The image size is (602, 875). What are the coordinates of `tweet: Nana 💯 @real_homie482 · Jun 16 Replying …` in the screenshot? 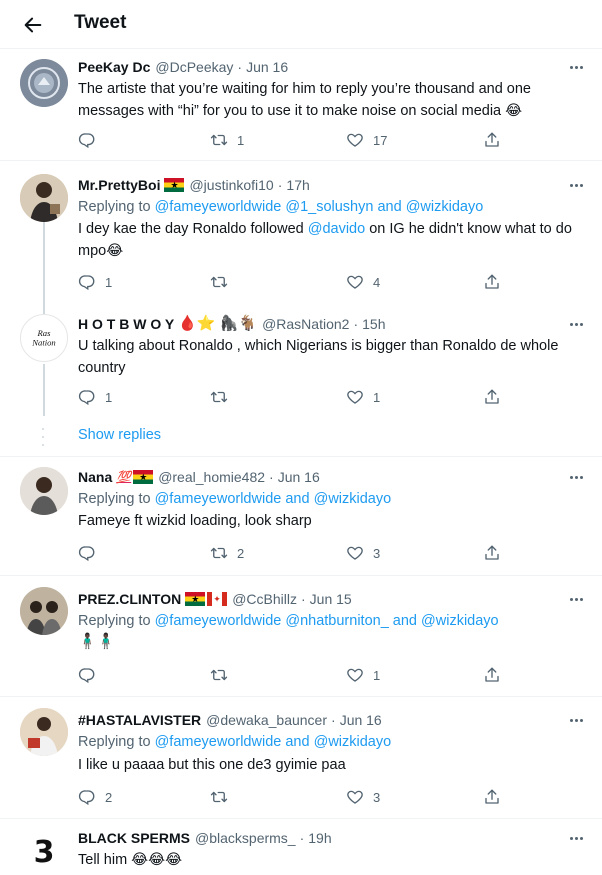 It's located at (301, 516).